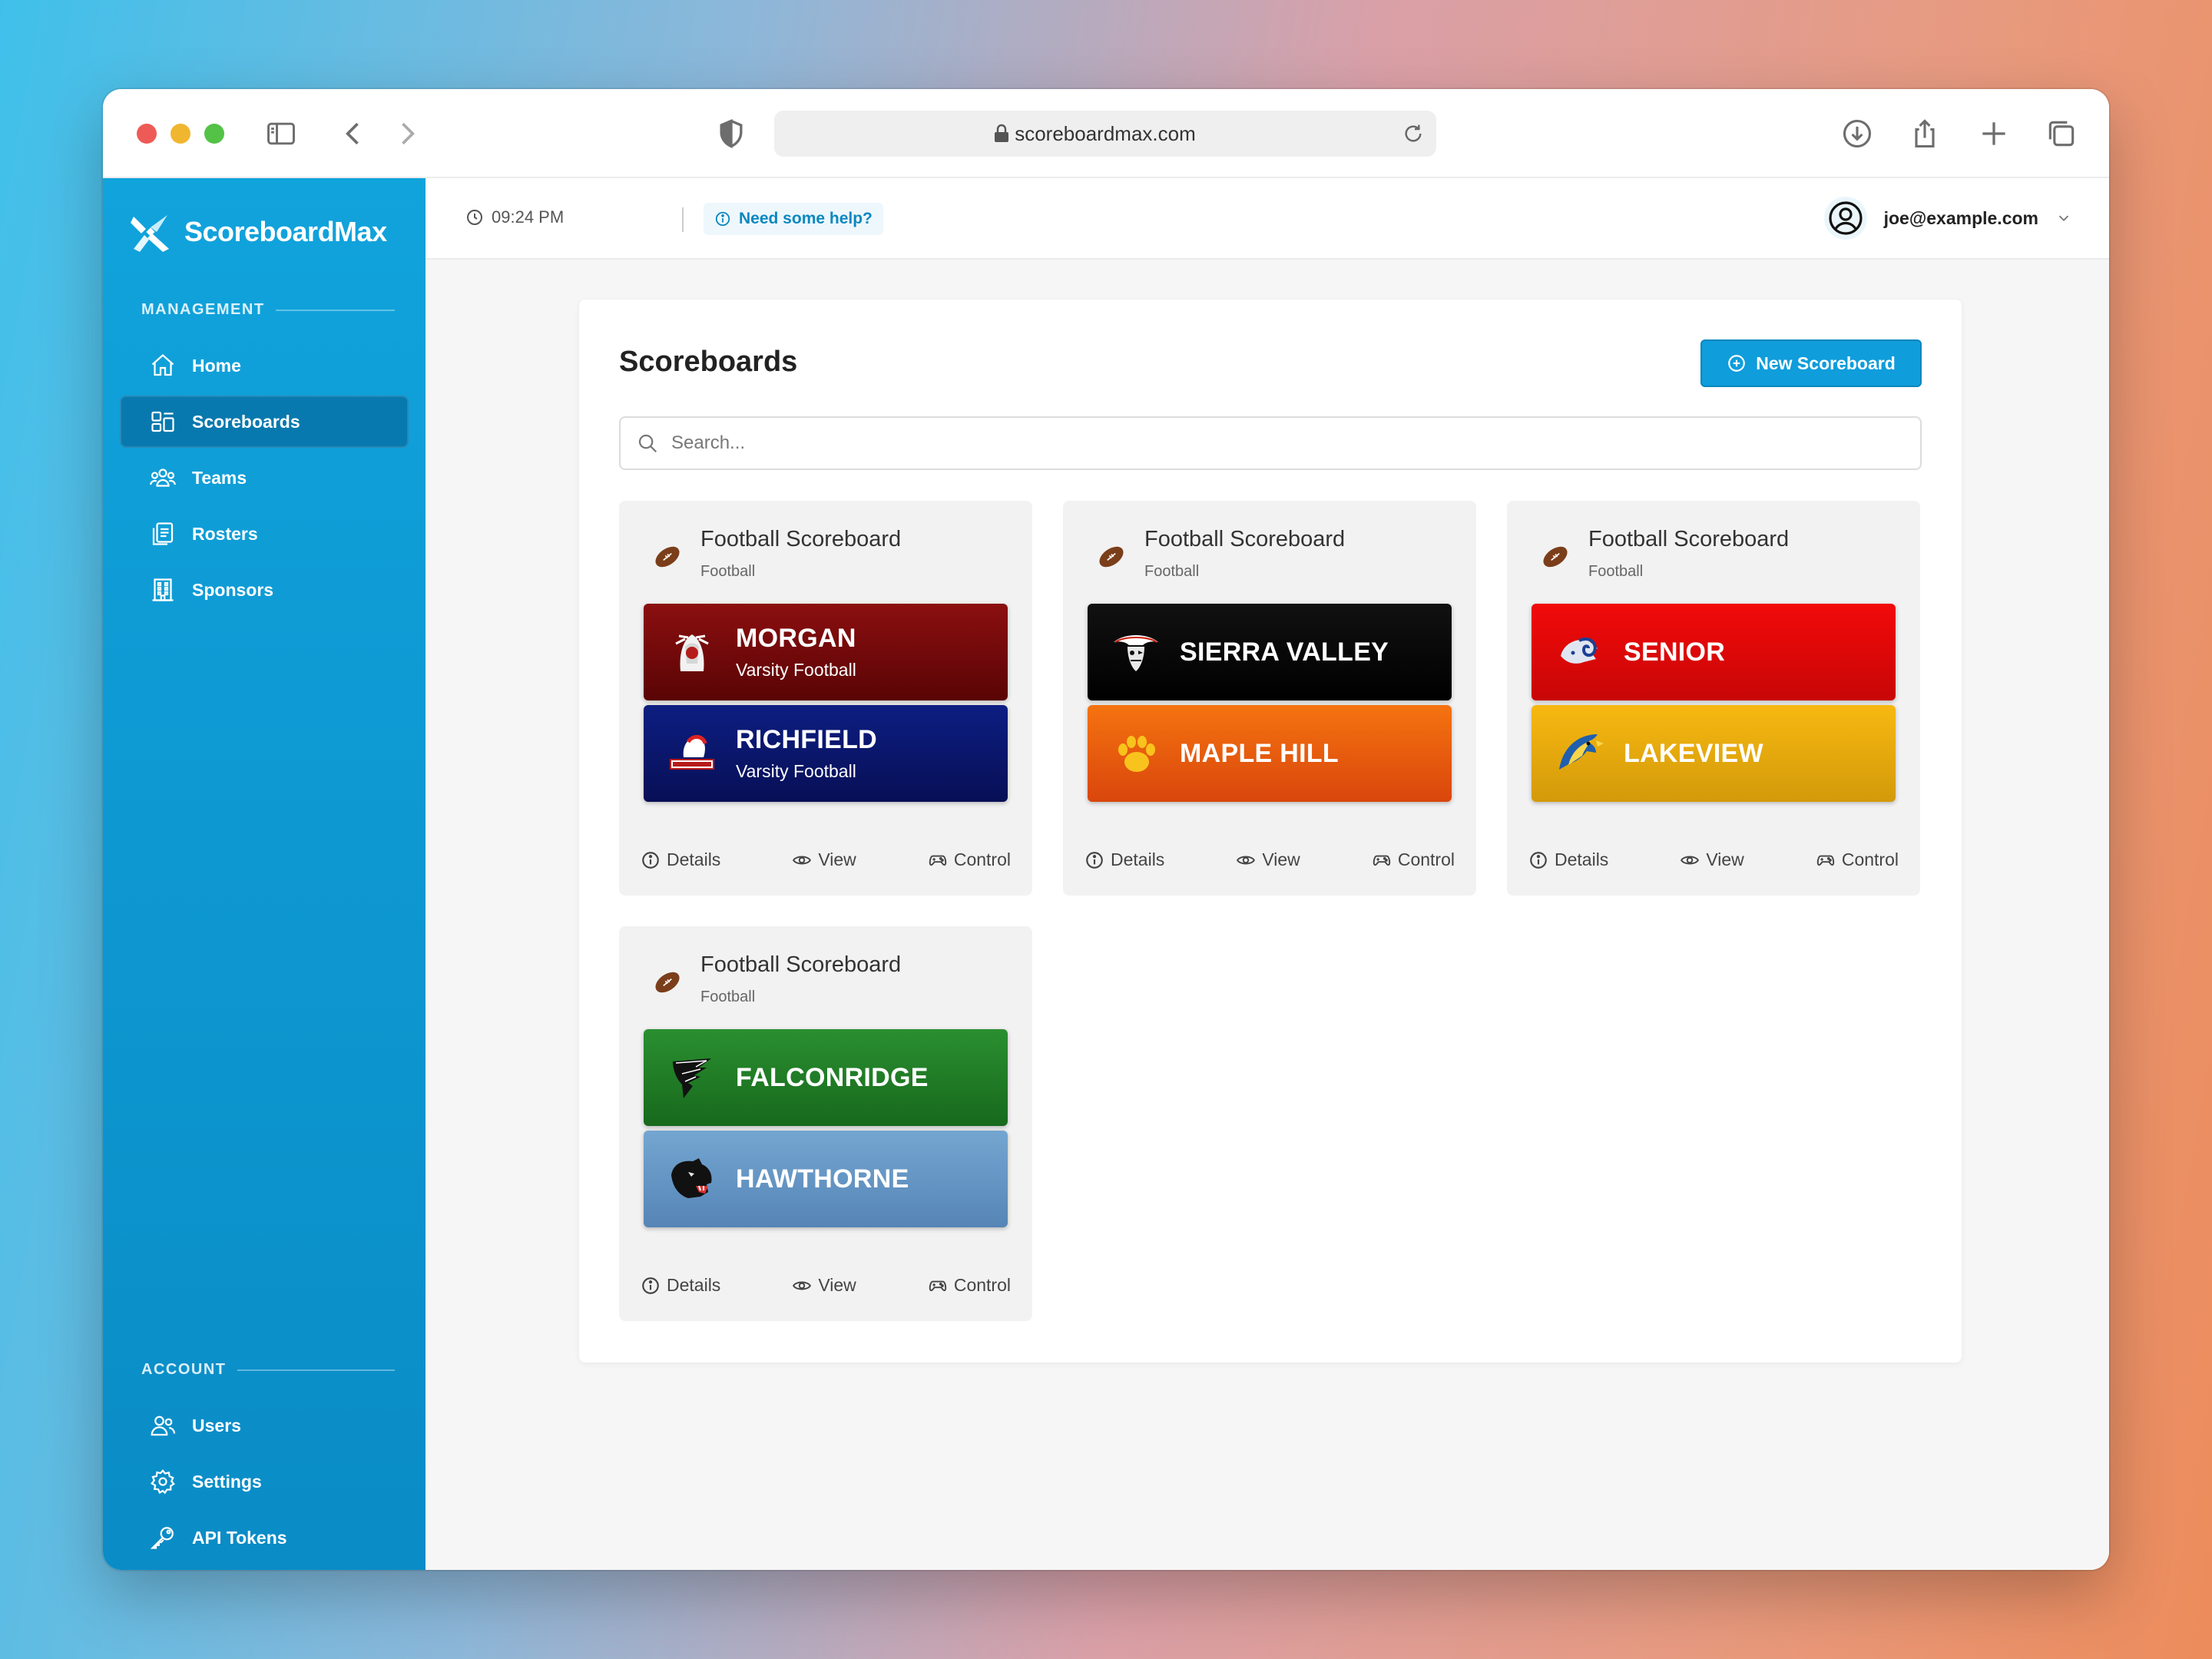 This screenshot has width=2212, height=1659. Describe the element at coordinates (264, 365) in the screenshot. I see `sidebar-item-home: Home` at that location.